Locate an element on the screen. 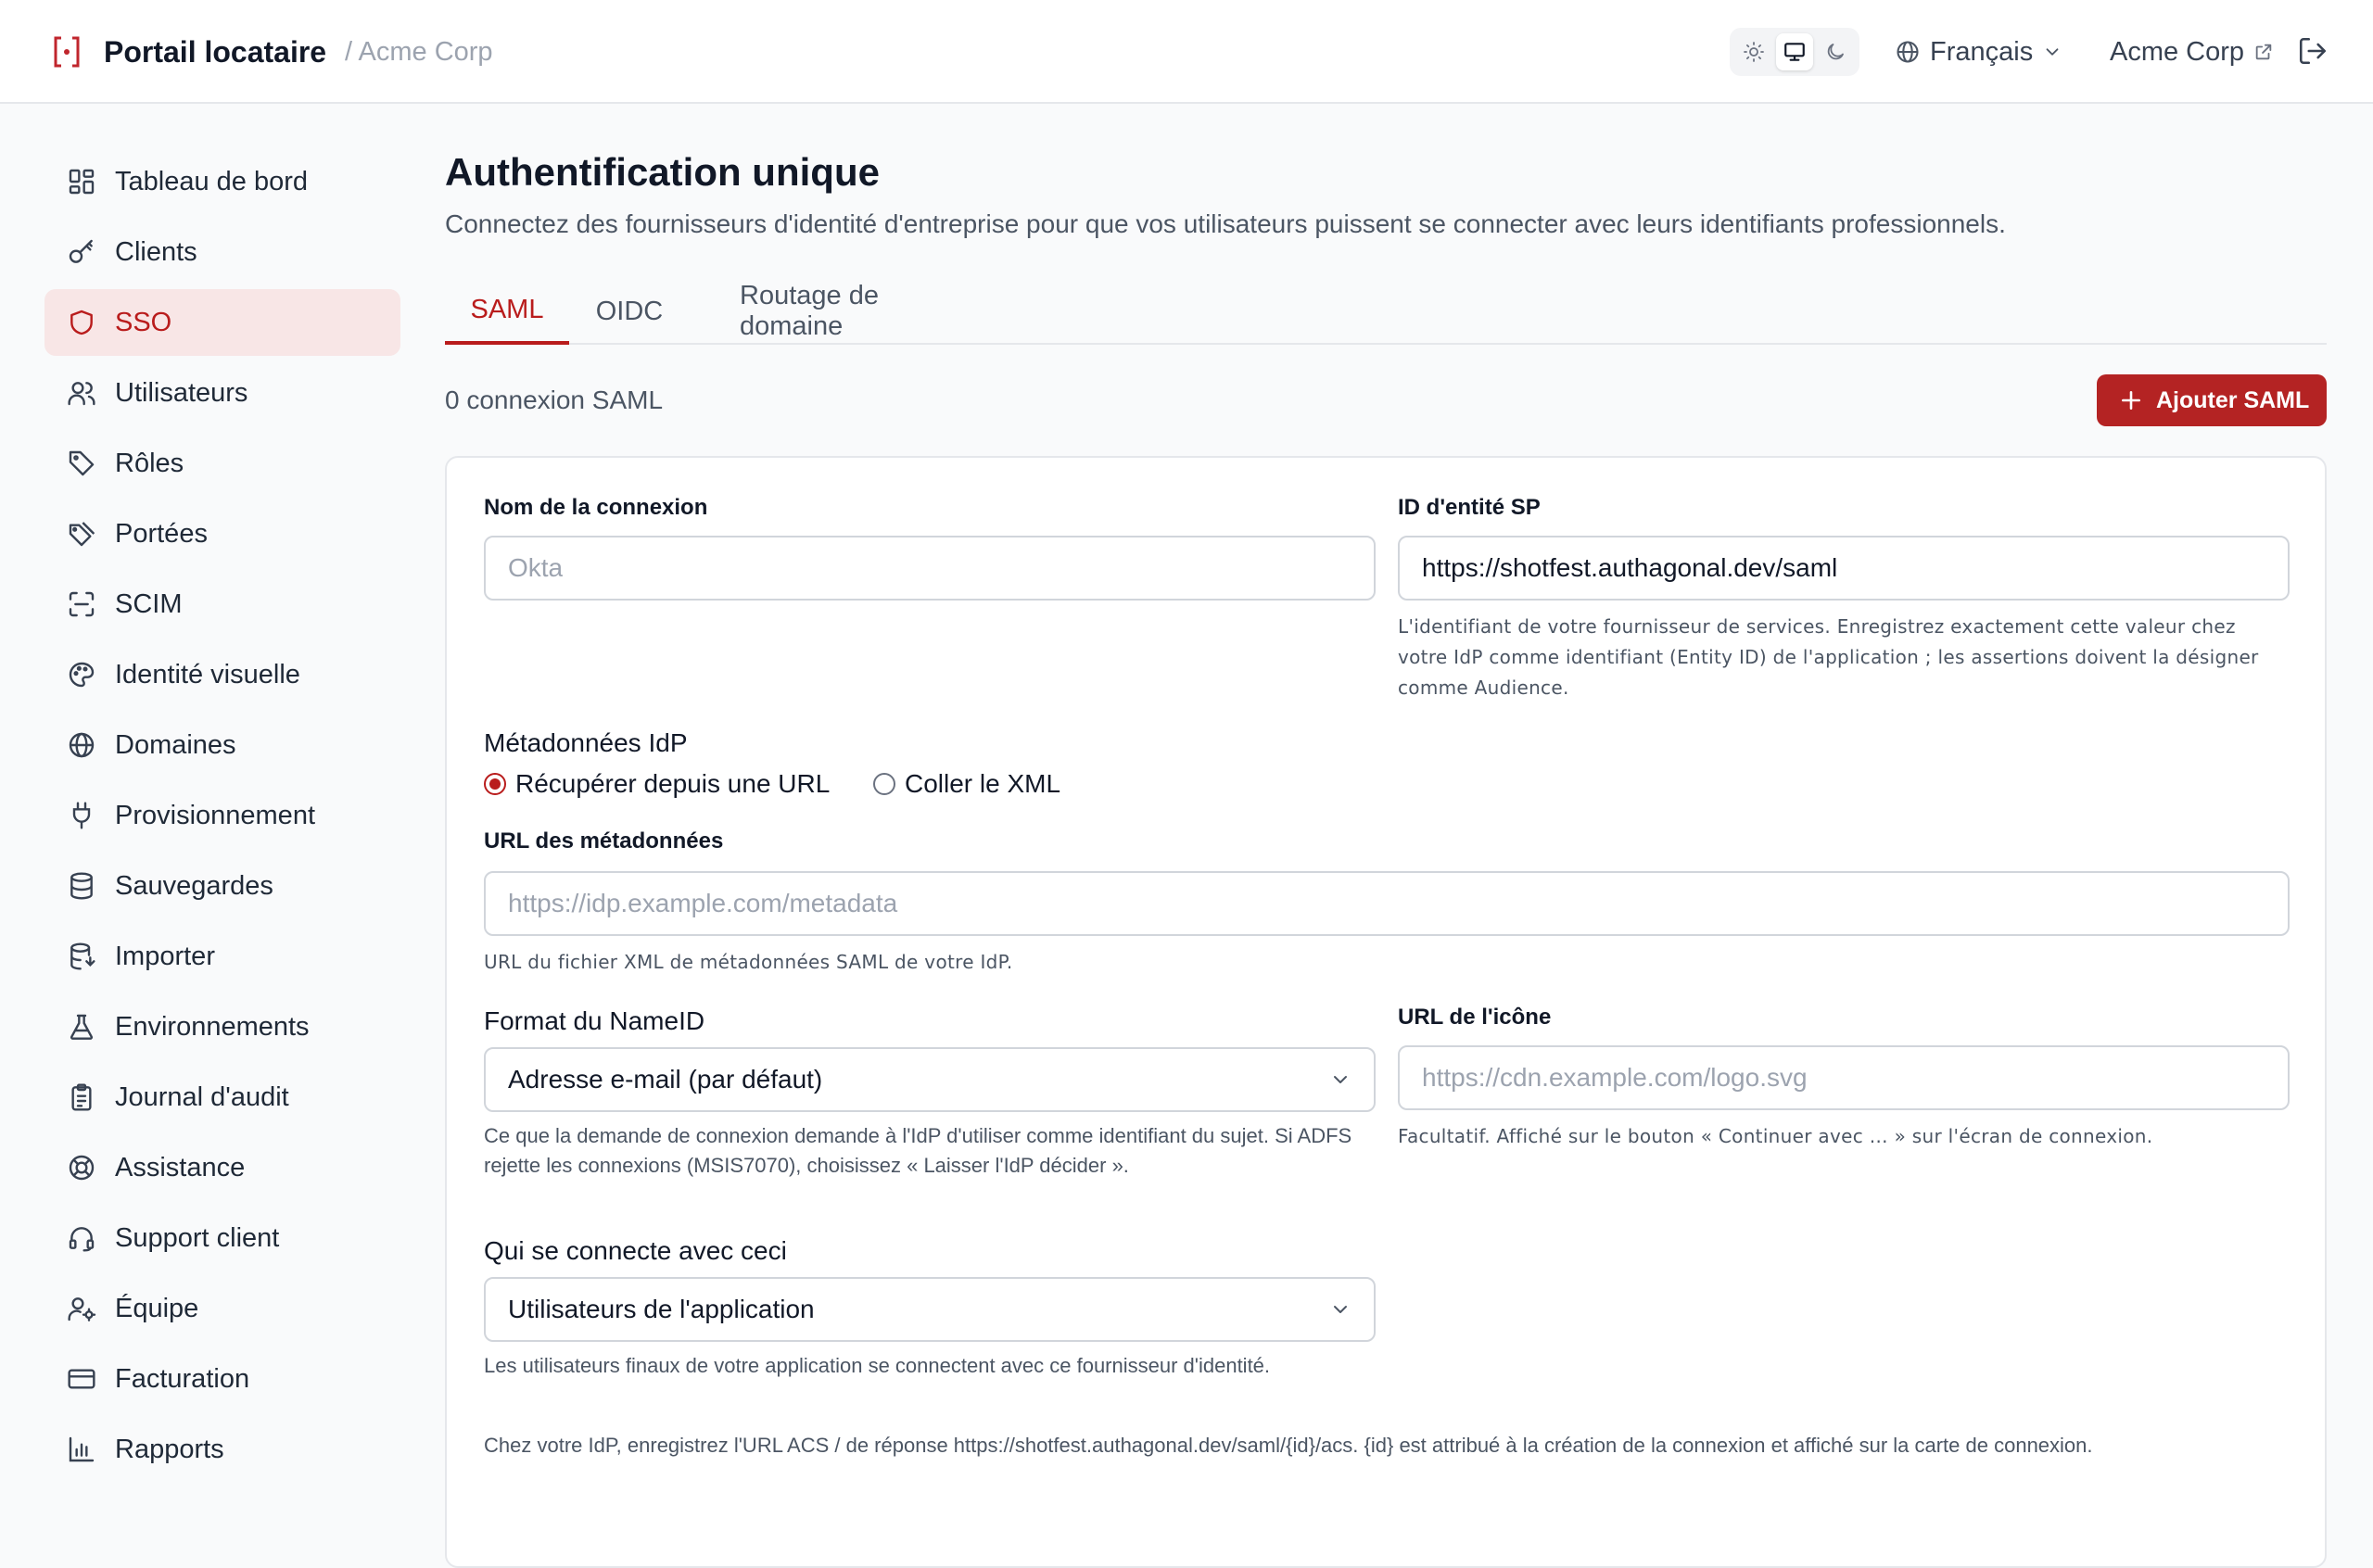  sidebar-item-sso: SSO is located at coordinates (222, 322).